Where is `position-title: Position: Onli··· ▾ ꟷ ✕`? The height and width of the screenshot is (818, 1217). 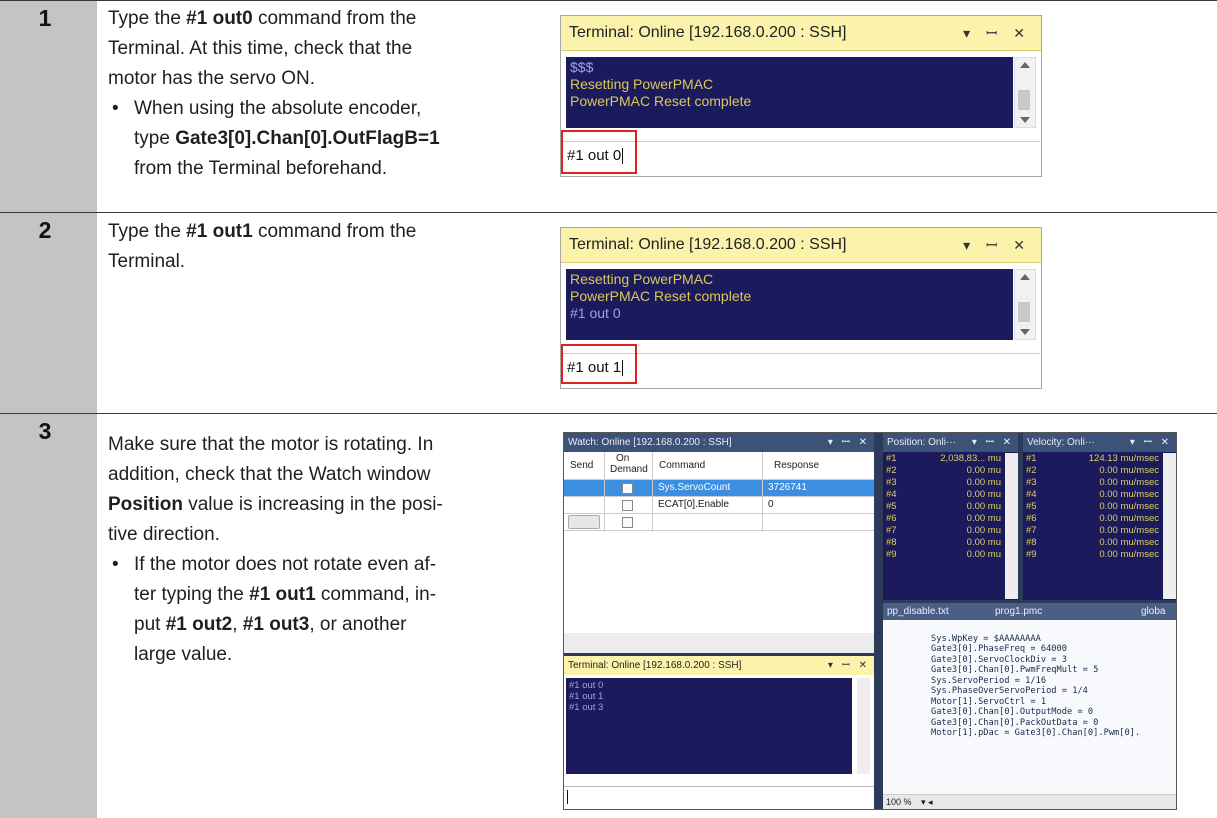
position-title: Position: Onli··· ▾ ꟷ ✕ is located at coordinates (950, 442).